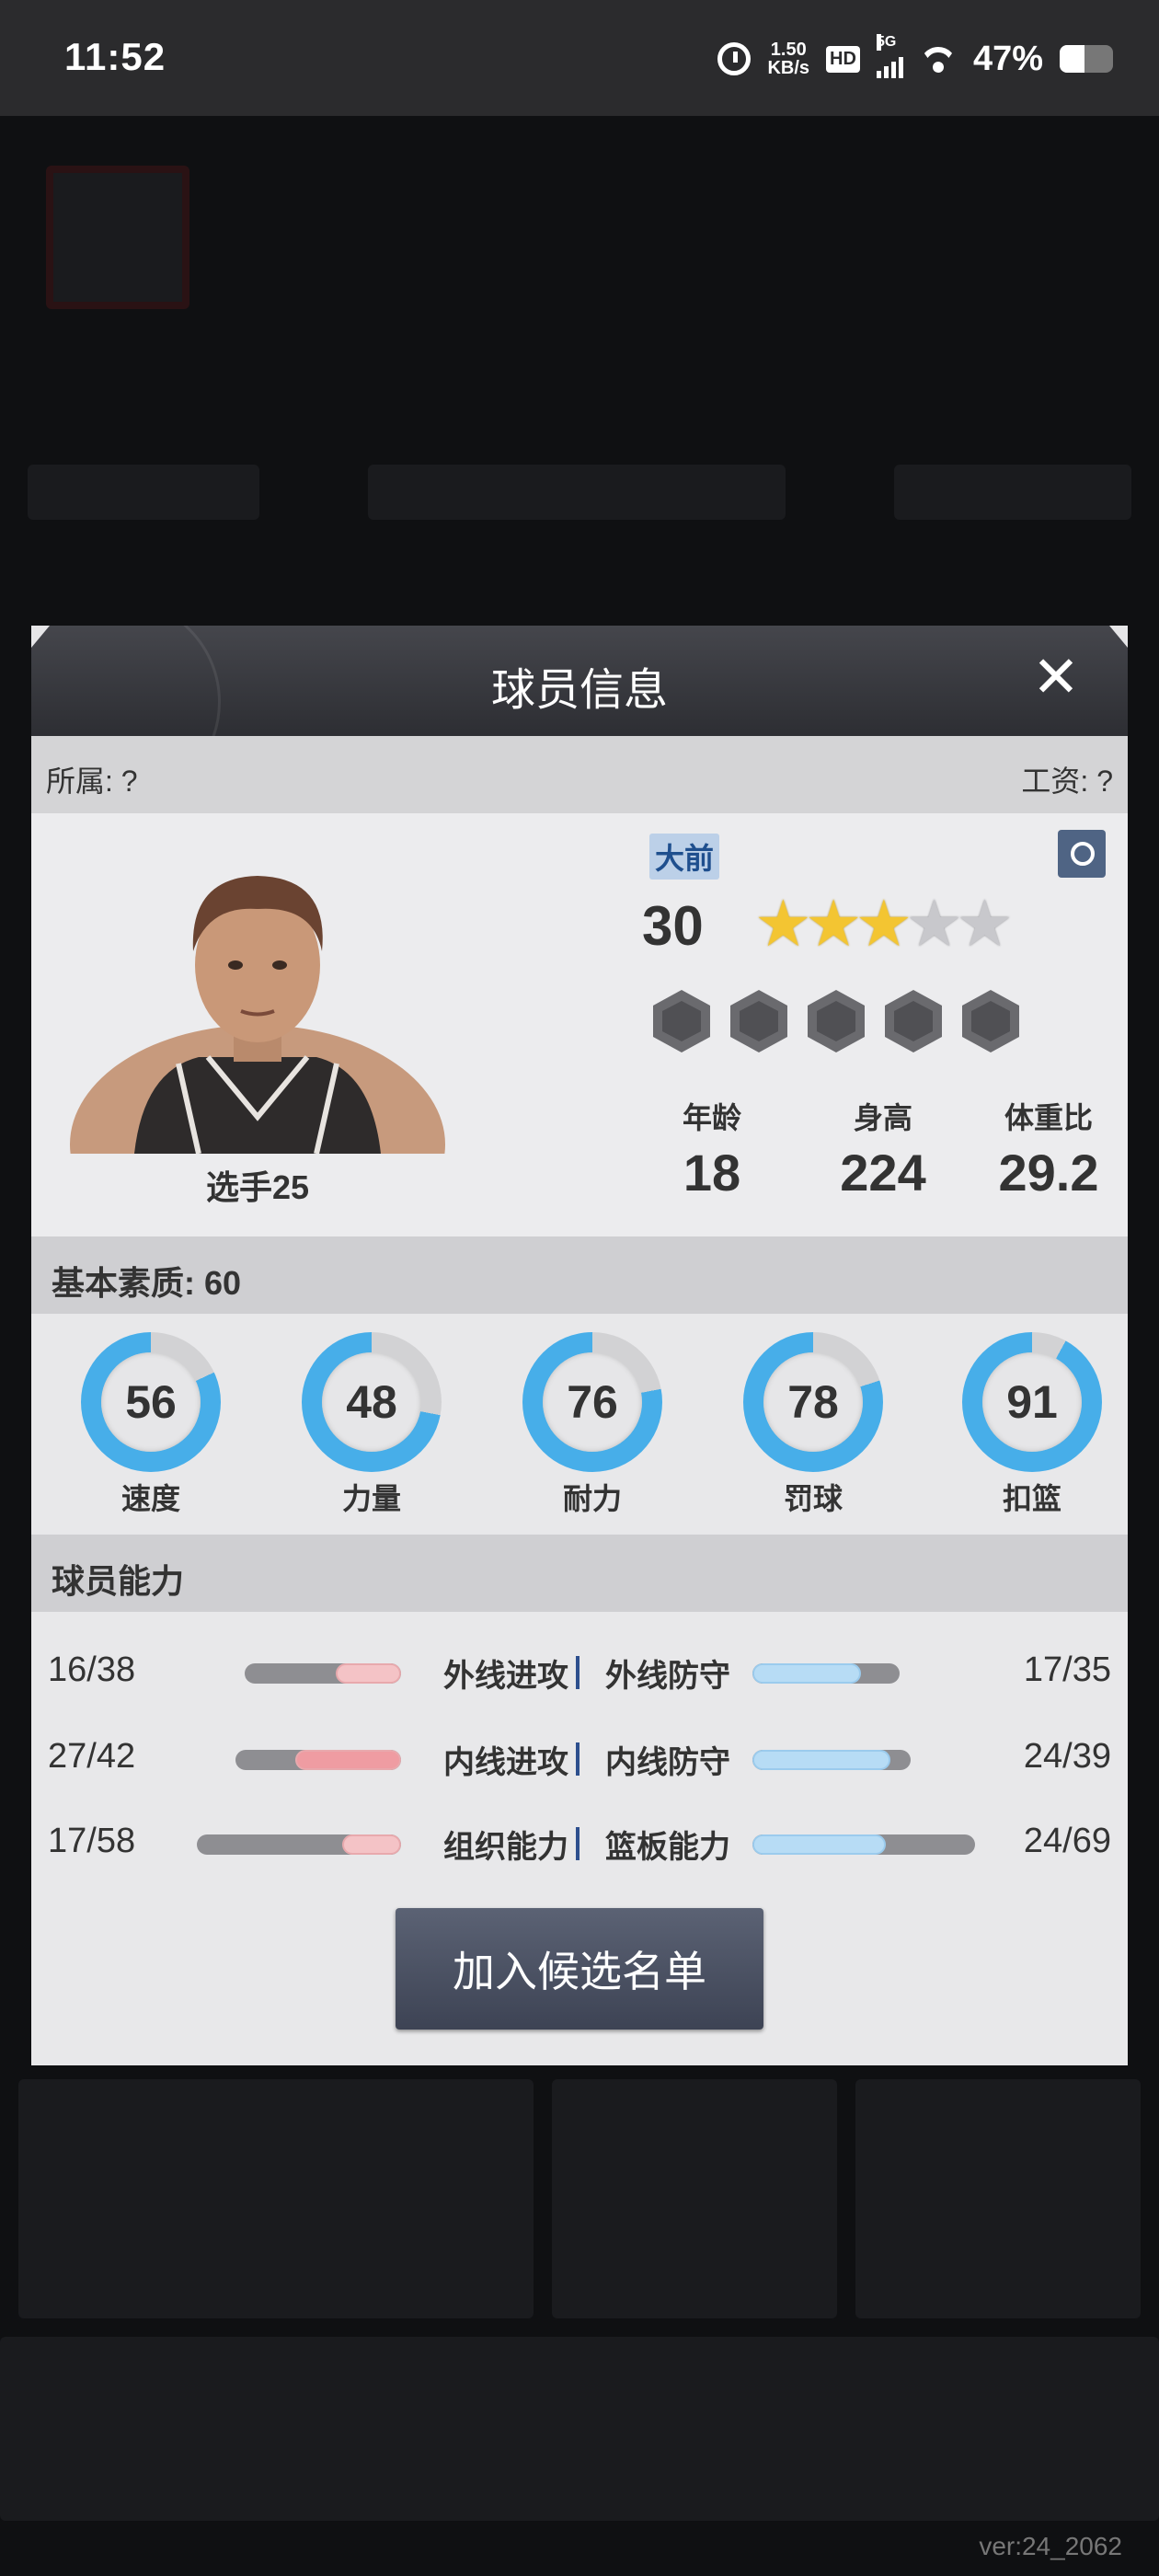 The width and height of the screenshot is (1159, 2576). What do you see at coordinates (711, 1117) in the screenshot?
I see `age-label: 年龄` at bounding box center [711, 1117].